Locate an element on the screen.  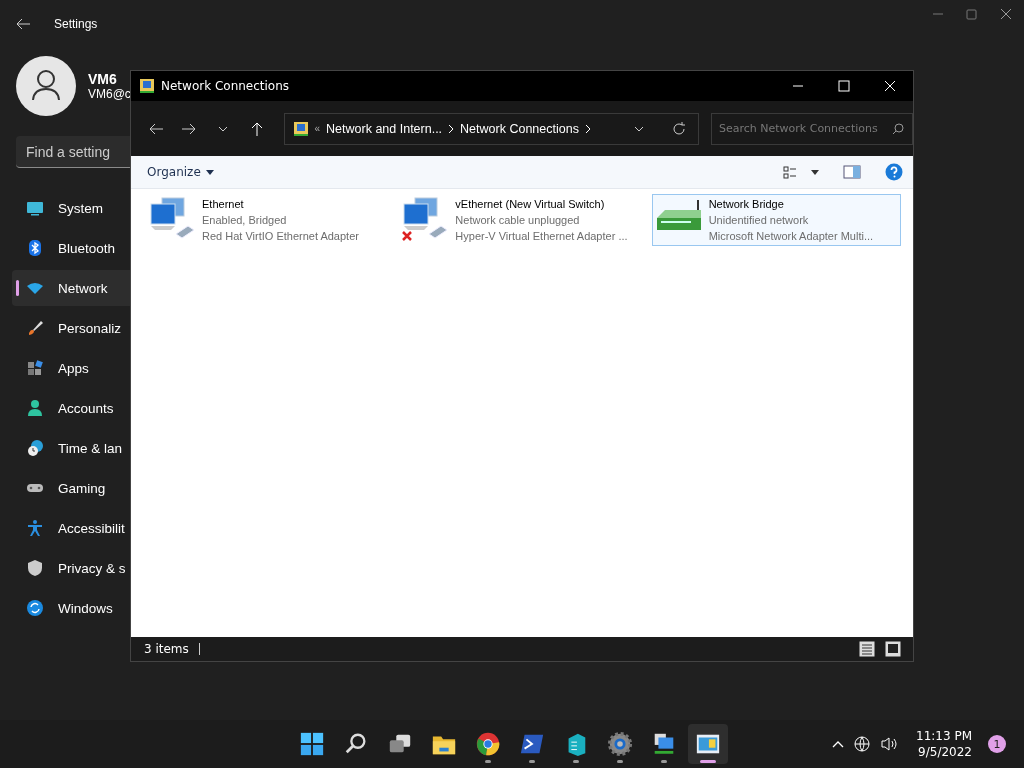
user-email: VM6@c is located at coordinates (109, 94).